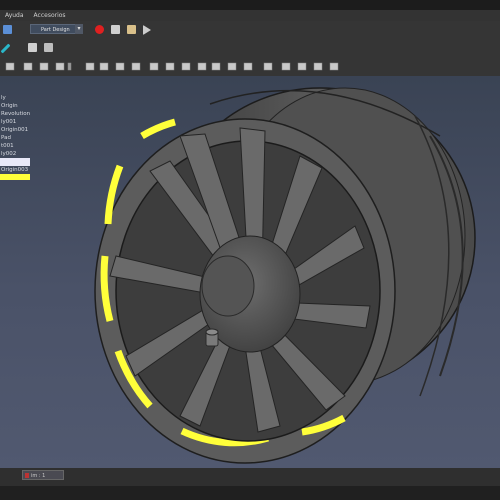  What do you see at coordinates (120, 66) in the screenshot?
I see `datum-plane-icon` at bounding box center [120, 66].